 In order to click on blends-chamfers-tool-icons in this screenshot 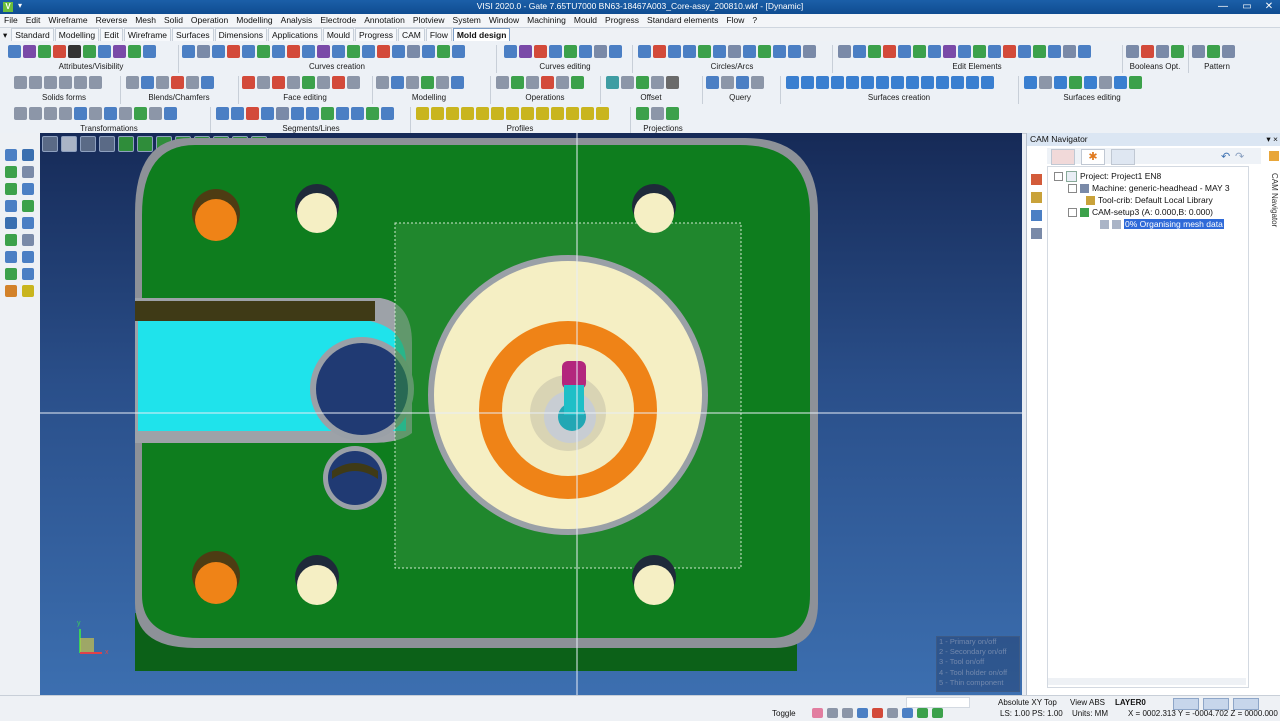, I will do `click(179, 84)`.